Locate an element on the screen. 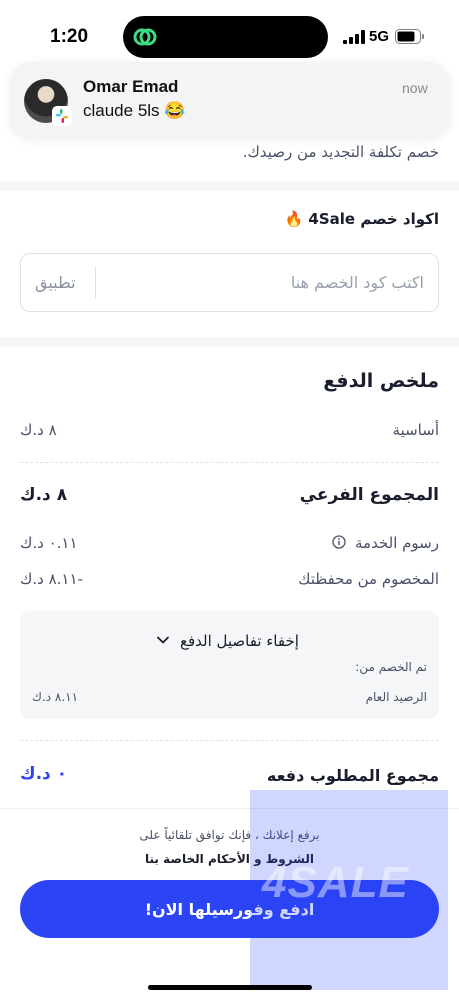 The width and height of the screenshot is (459, 1000). basic-label: أساسية is located at coordinates (415, 430).